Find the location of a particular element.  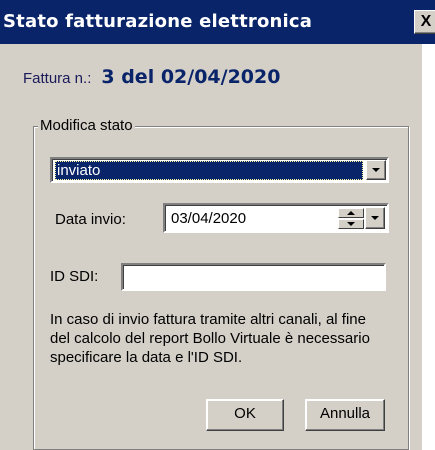

cancel-button: Annulla is located at coordinates (345, 415).